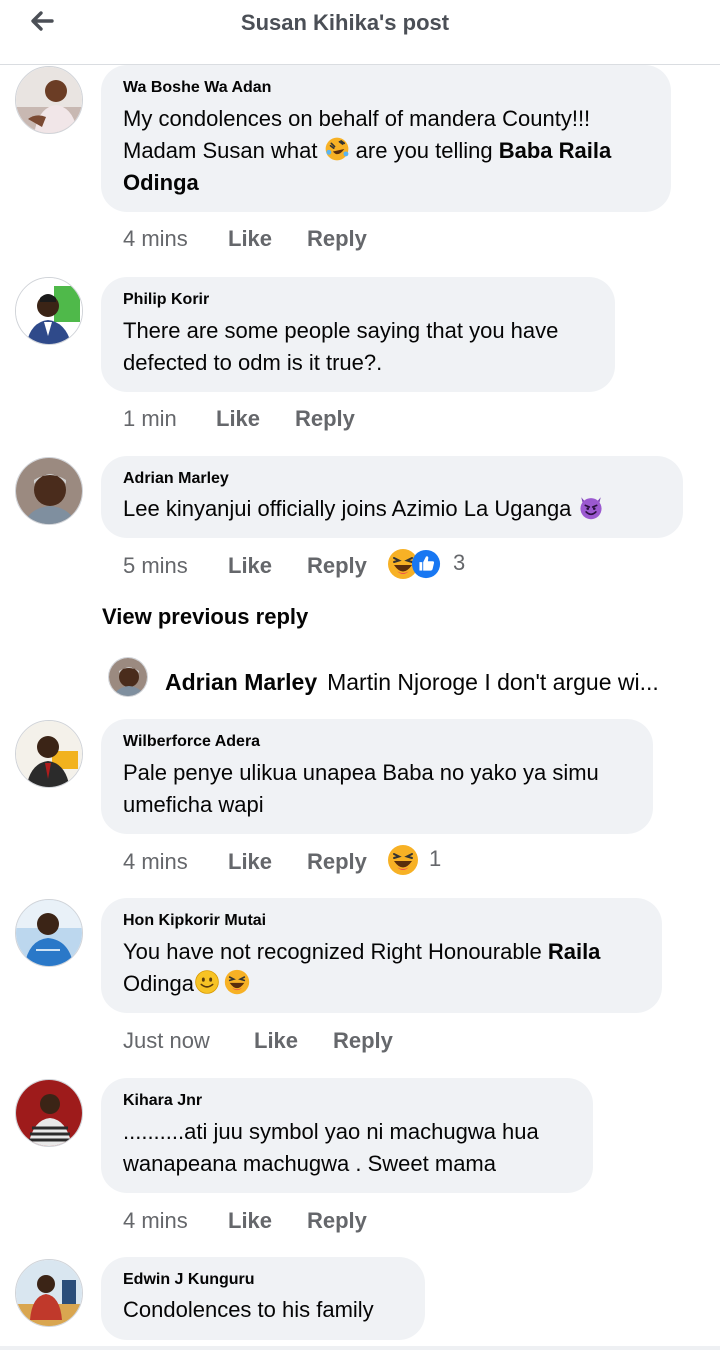  What do you see at coordinates (223, 150) in the screenshot?
I see `comment-line: Madam Susan what` at bounding box center [223, 150].